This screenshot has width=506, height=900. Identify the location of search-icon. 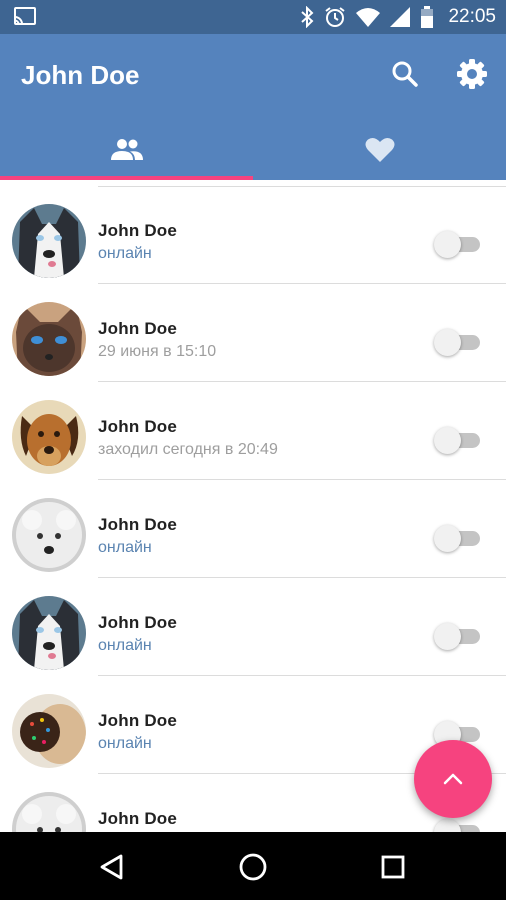
(405, 74).